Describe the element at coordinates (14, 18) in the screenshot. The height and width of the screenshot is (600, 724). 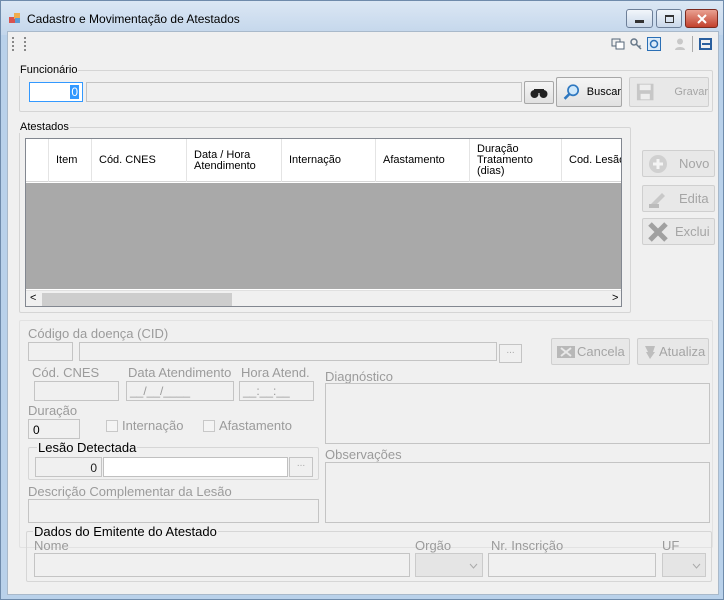
I see `app-icon` at that location.